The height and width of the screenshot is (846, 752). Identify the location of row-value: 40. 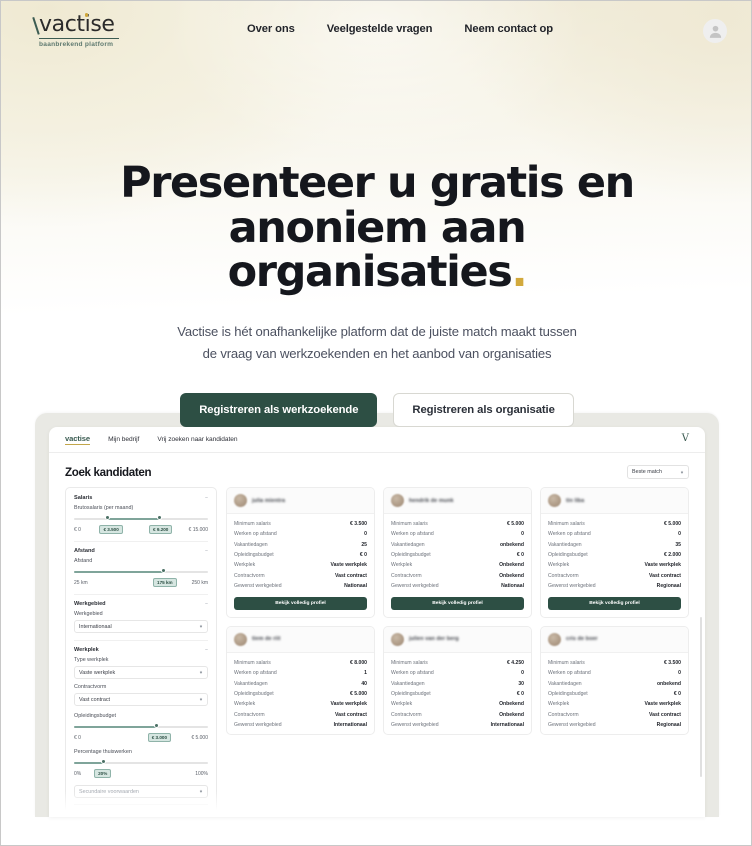
(364, 683).